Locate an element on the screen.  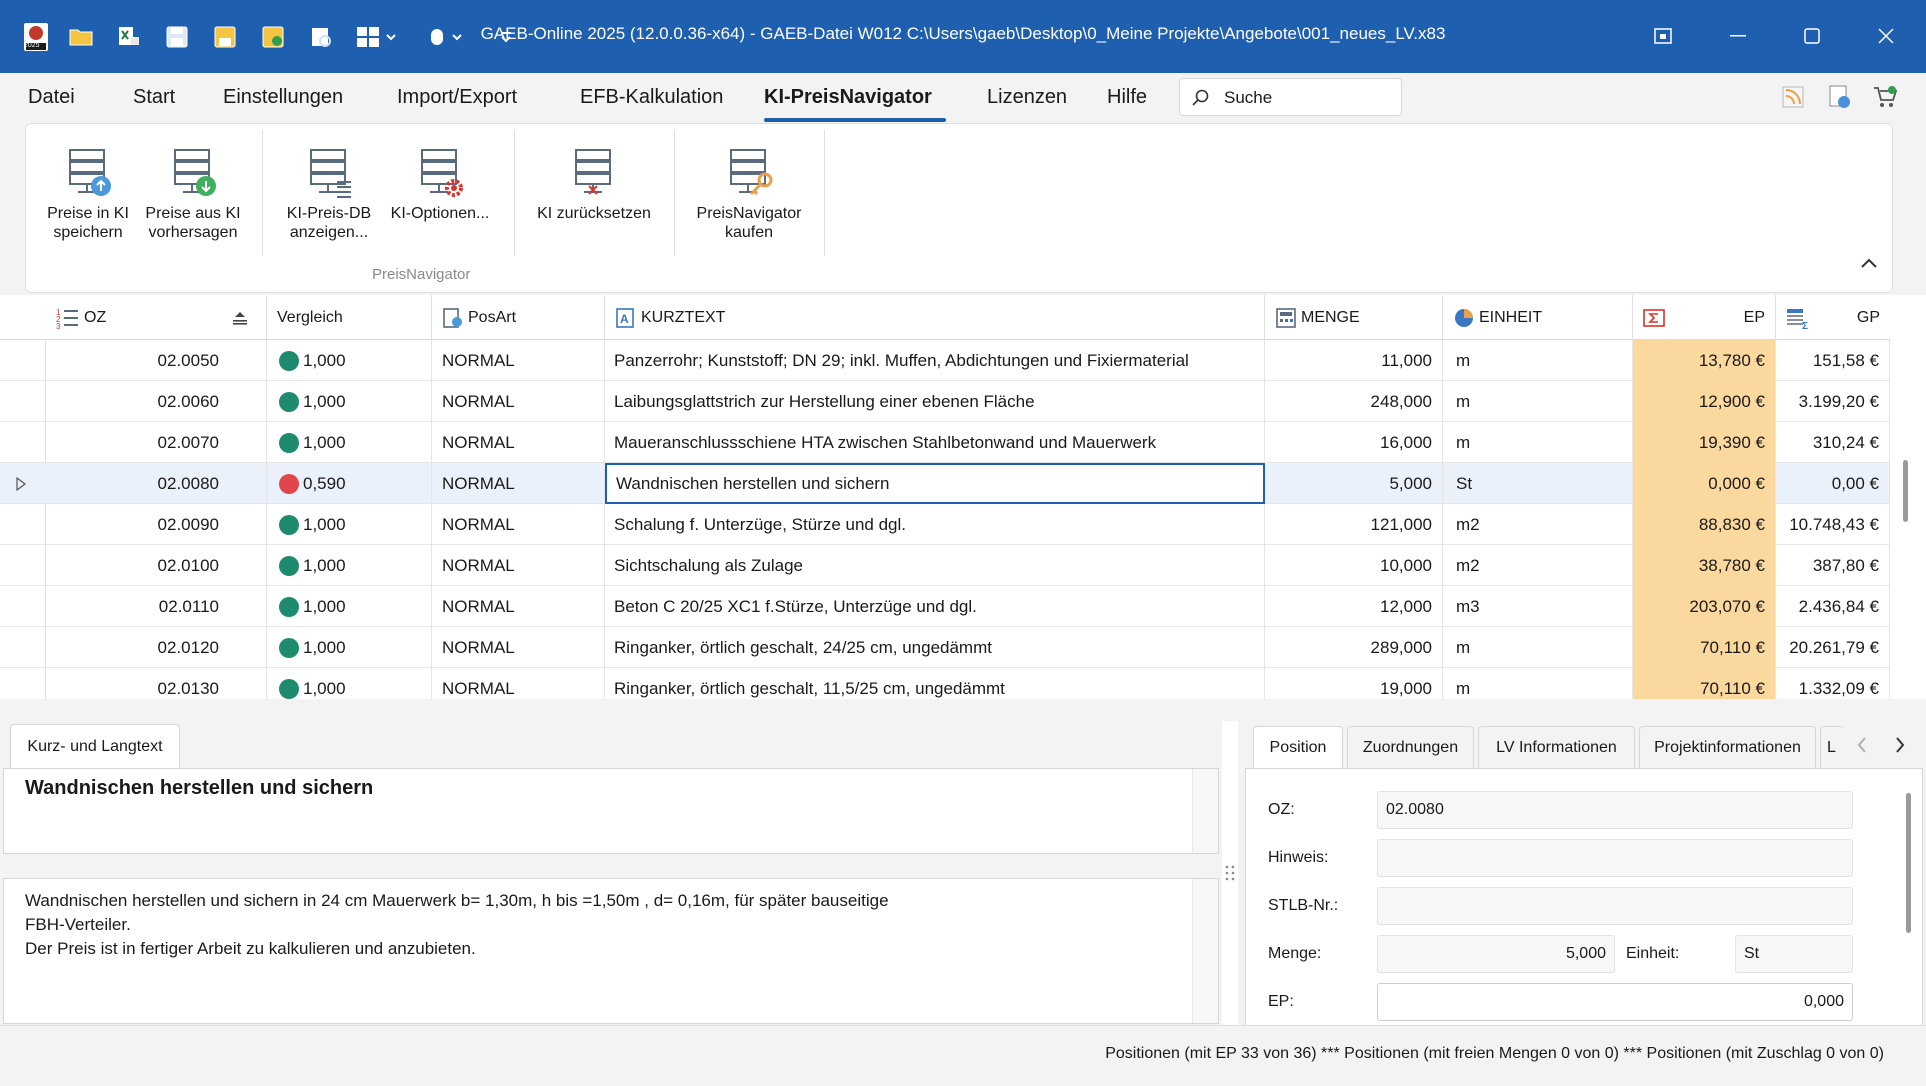
column-header-kurztext: A KURZTEXT is located at coordinates (935, 317).